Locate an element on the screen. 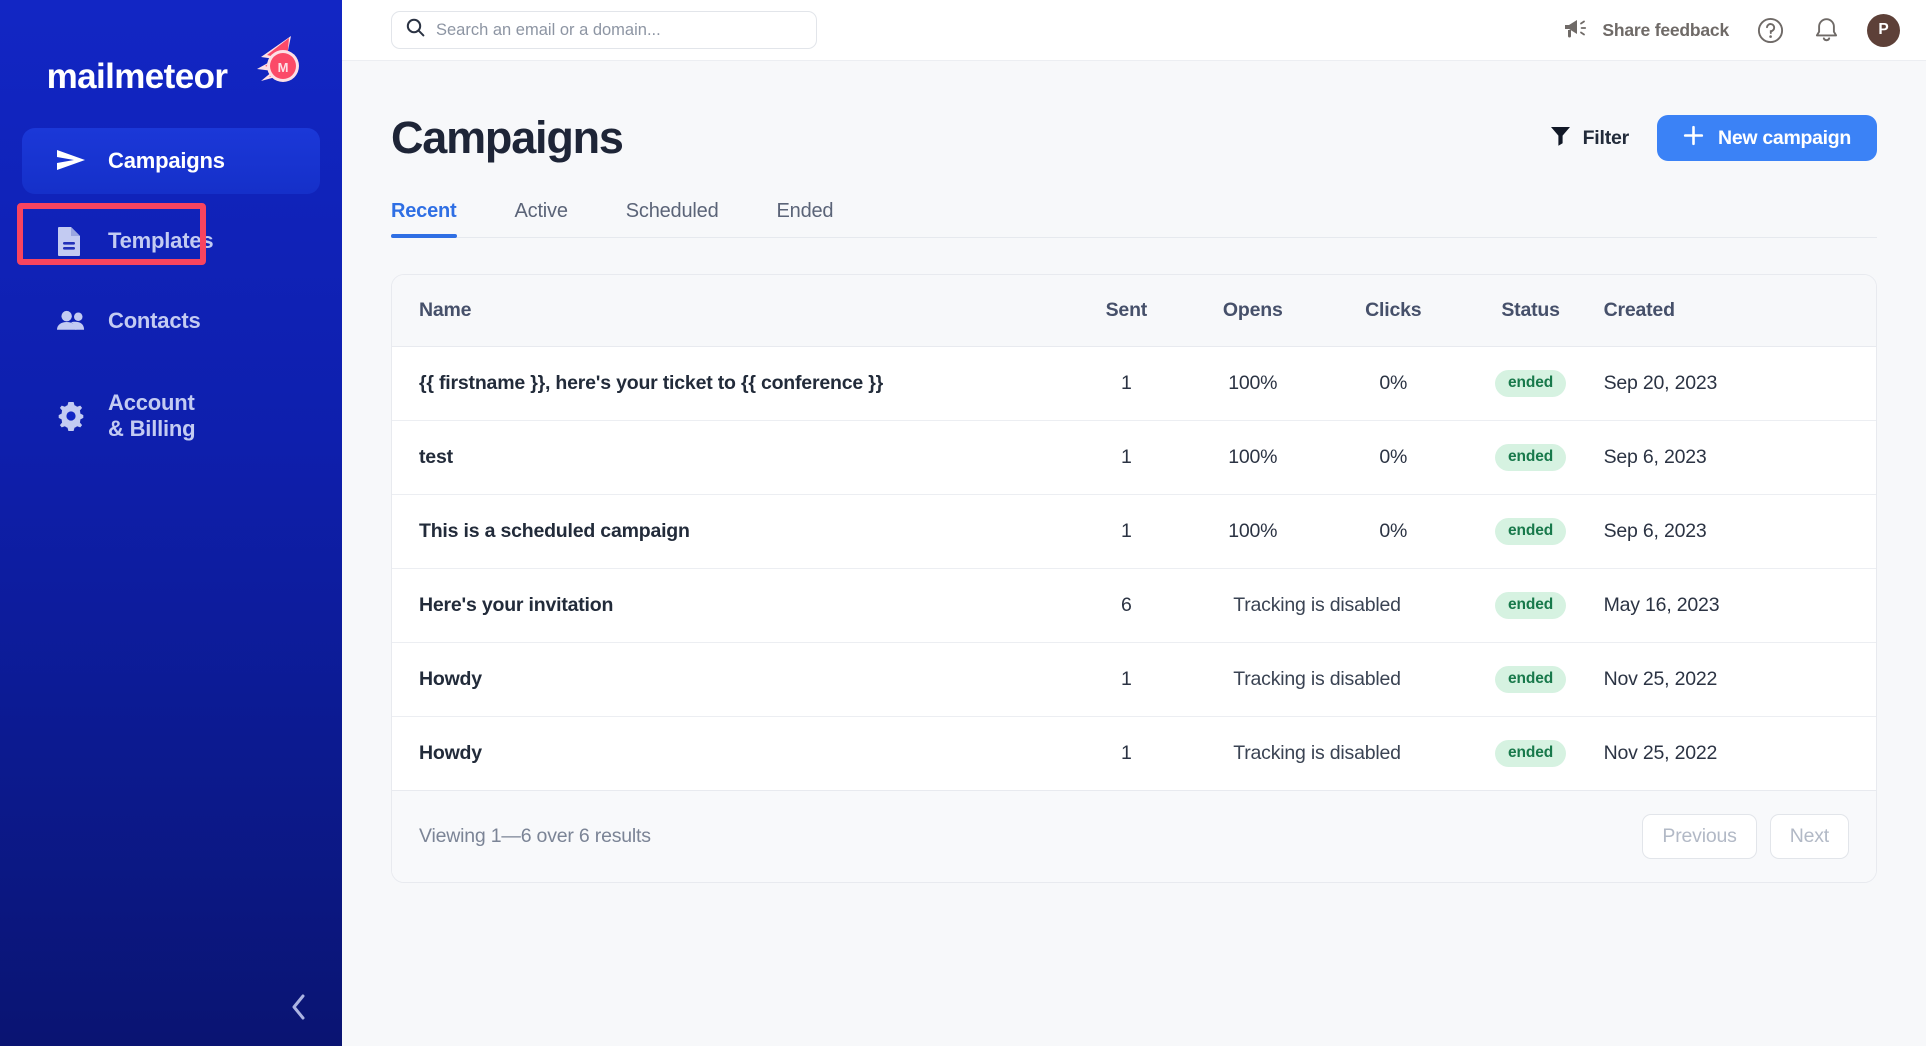  column-header-status: Status is located at coordinates (1530, 311).